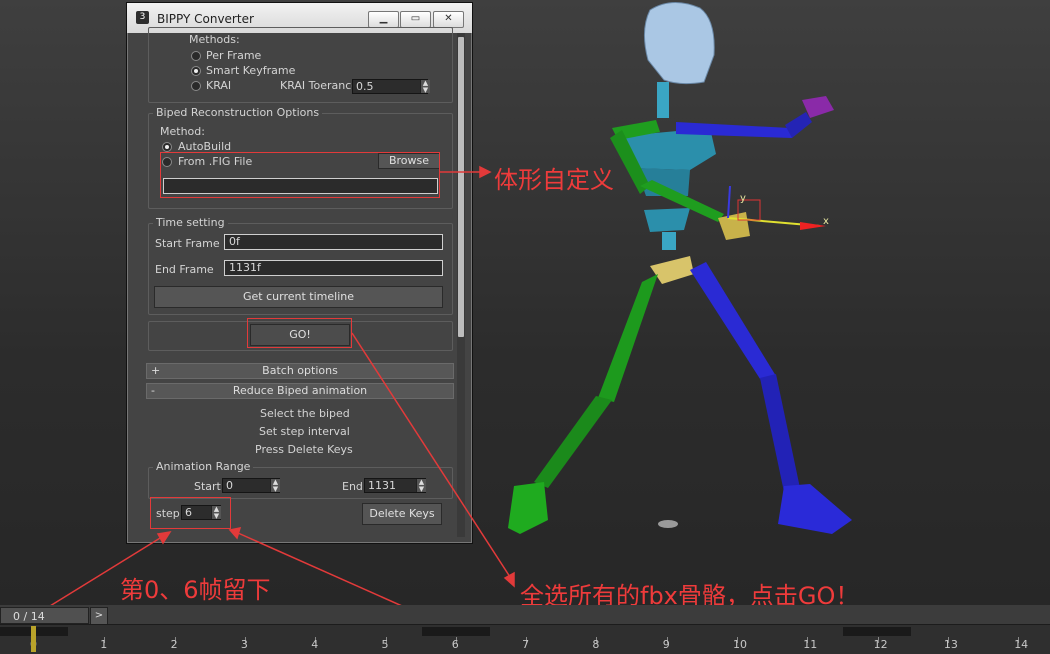 Image resolution: width=1050 pixels, height=654 pixels. I want to click on annotation-keep-frames: 第0、6帧留下, so click(195, 590).